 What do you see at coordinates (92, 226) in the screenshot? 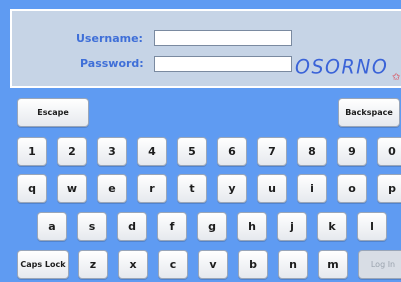
I see `key-s: s` at bounding box center [92, 226].